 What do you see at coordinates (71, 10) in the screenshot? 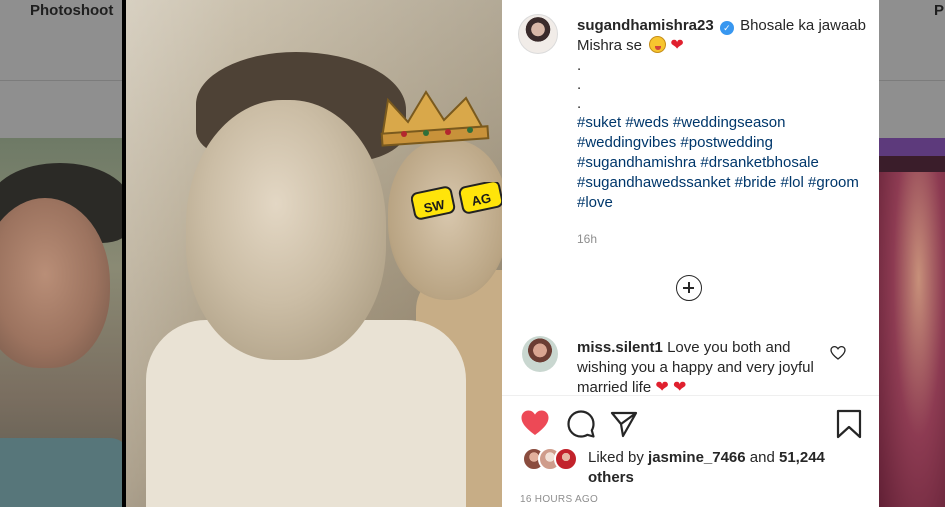
I see `background-thumbnail-title: Photoshoot` at bounding box center [71, 10].